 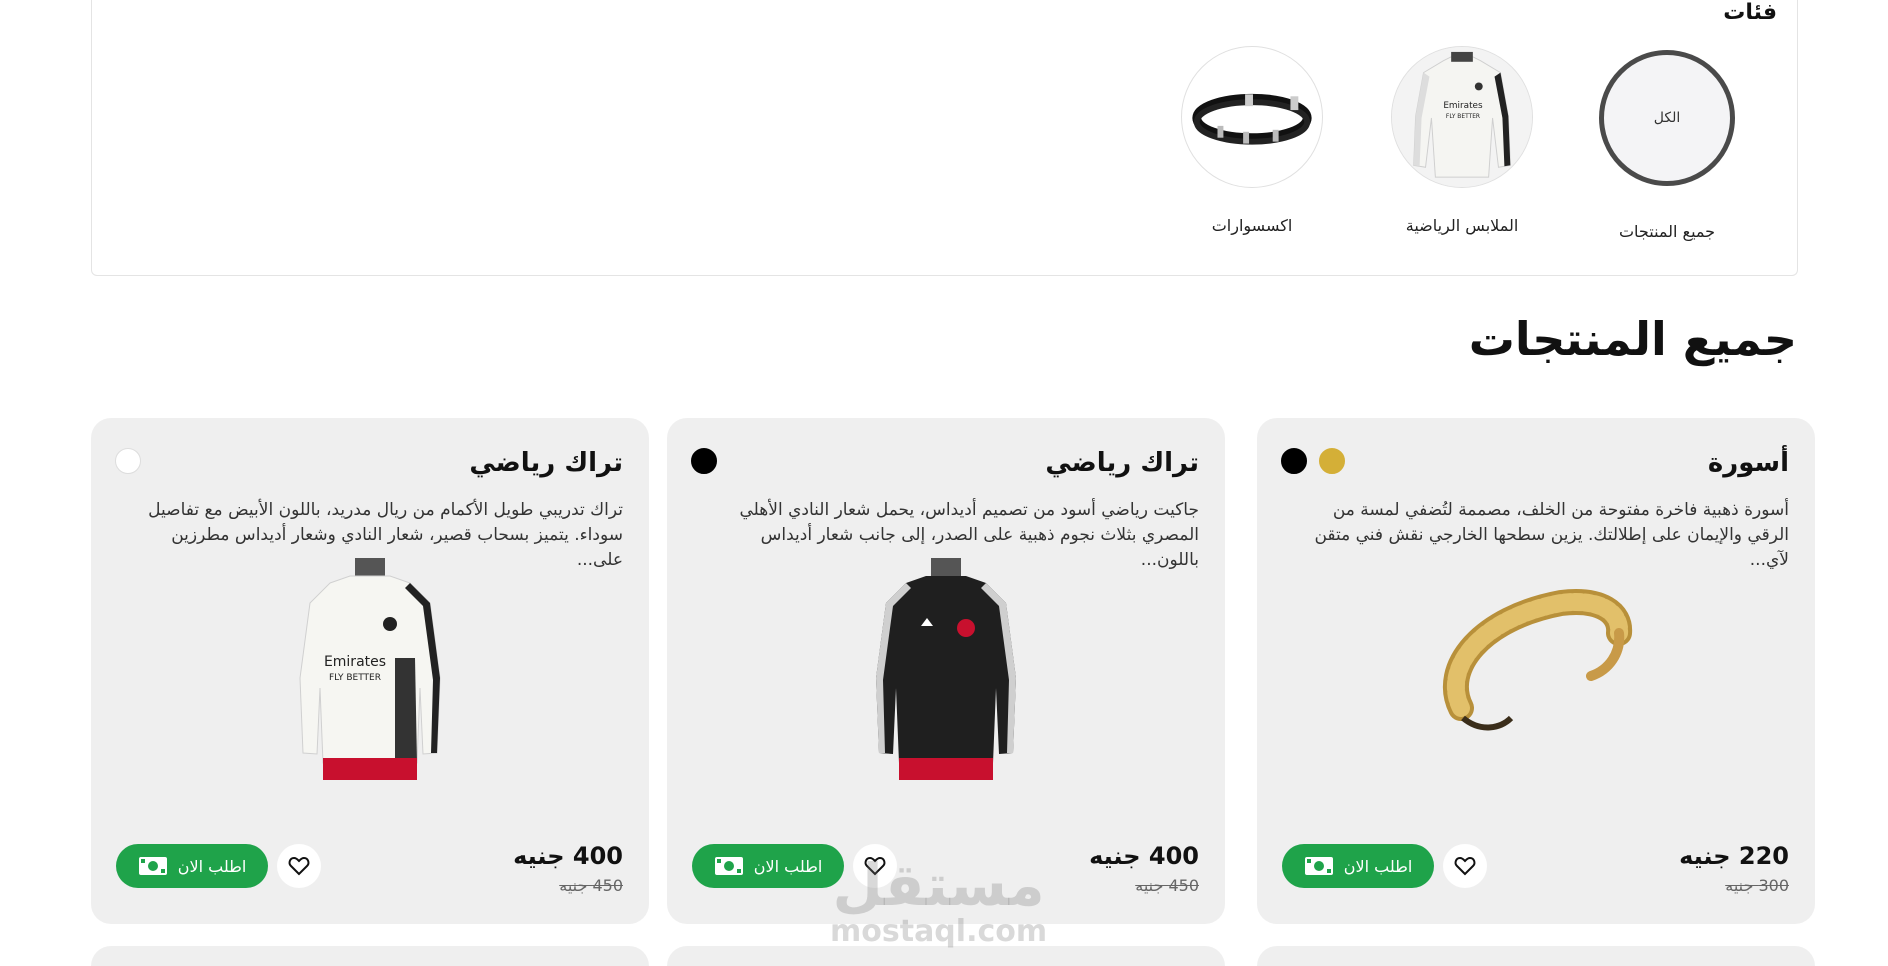 I want to click on category-accessories-label: اكسسوارات, so click(x=1252, y=225).